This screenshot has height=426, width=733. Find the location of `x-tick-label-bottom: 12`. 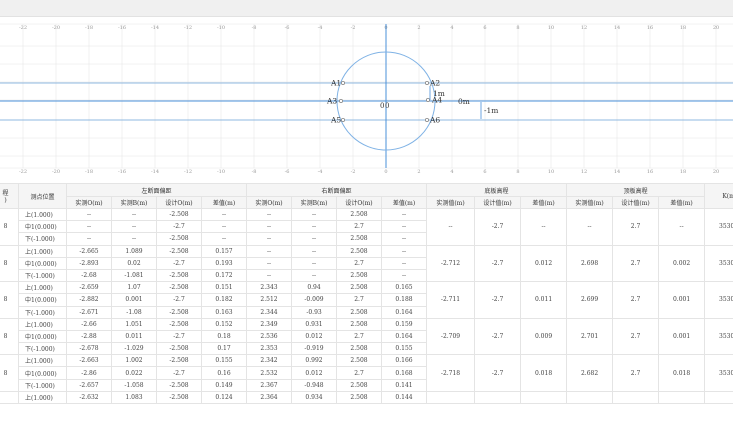

x-tick-label-bottom: 12 is located at coordinates (584, 172).